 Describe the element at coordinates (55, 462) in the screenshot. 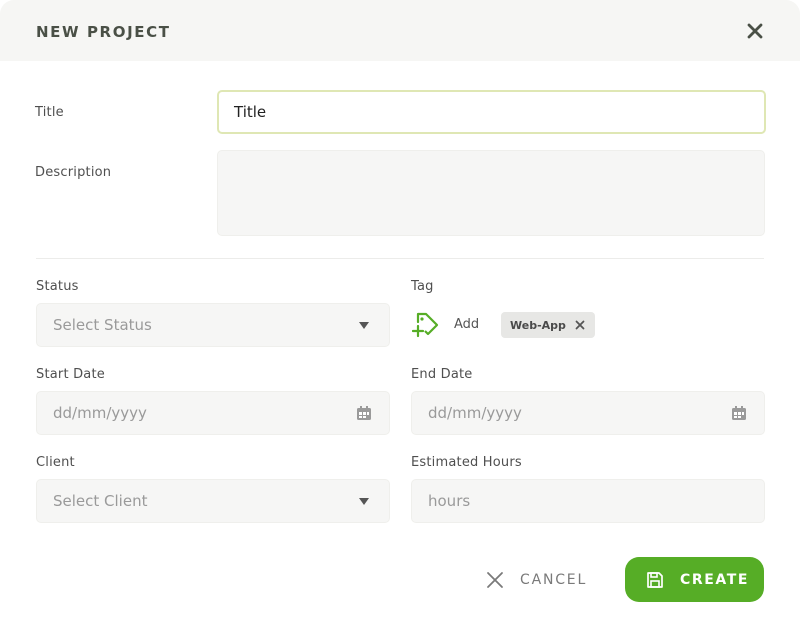

I see `client-label: Client` at that location.